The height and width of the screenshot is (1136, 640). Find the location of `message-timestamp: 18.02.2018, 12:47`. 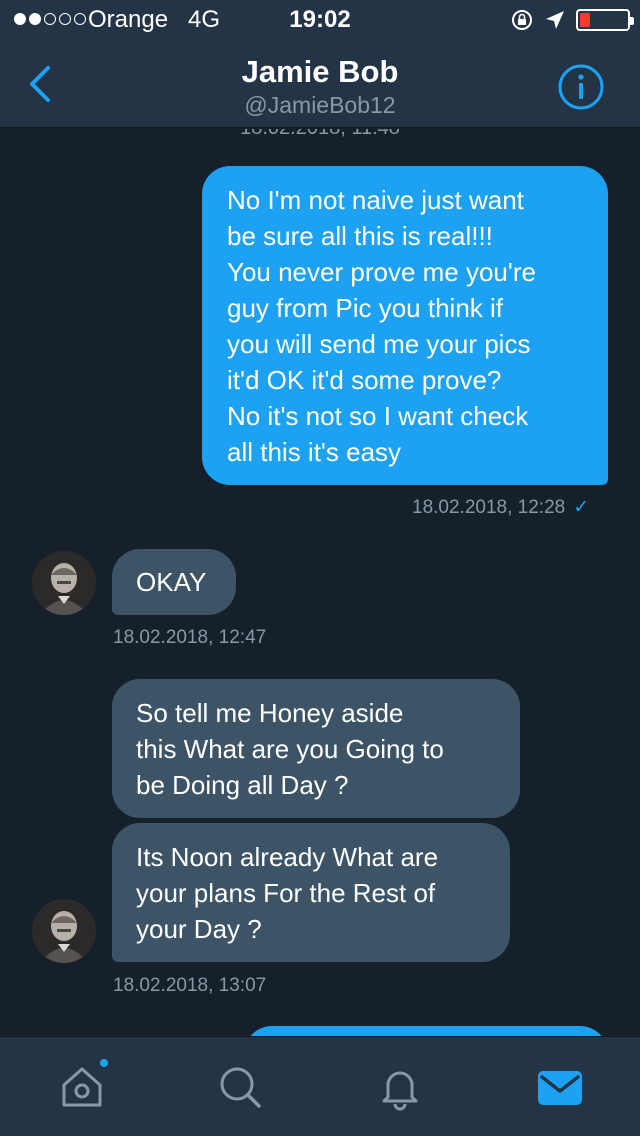

message-timestamp: 18.02.2018, 12:47 is located at coordinates (190, 637).